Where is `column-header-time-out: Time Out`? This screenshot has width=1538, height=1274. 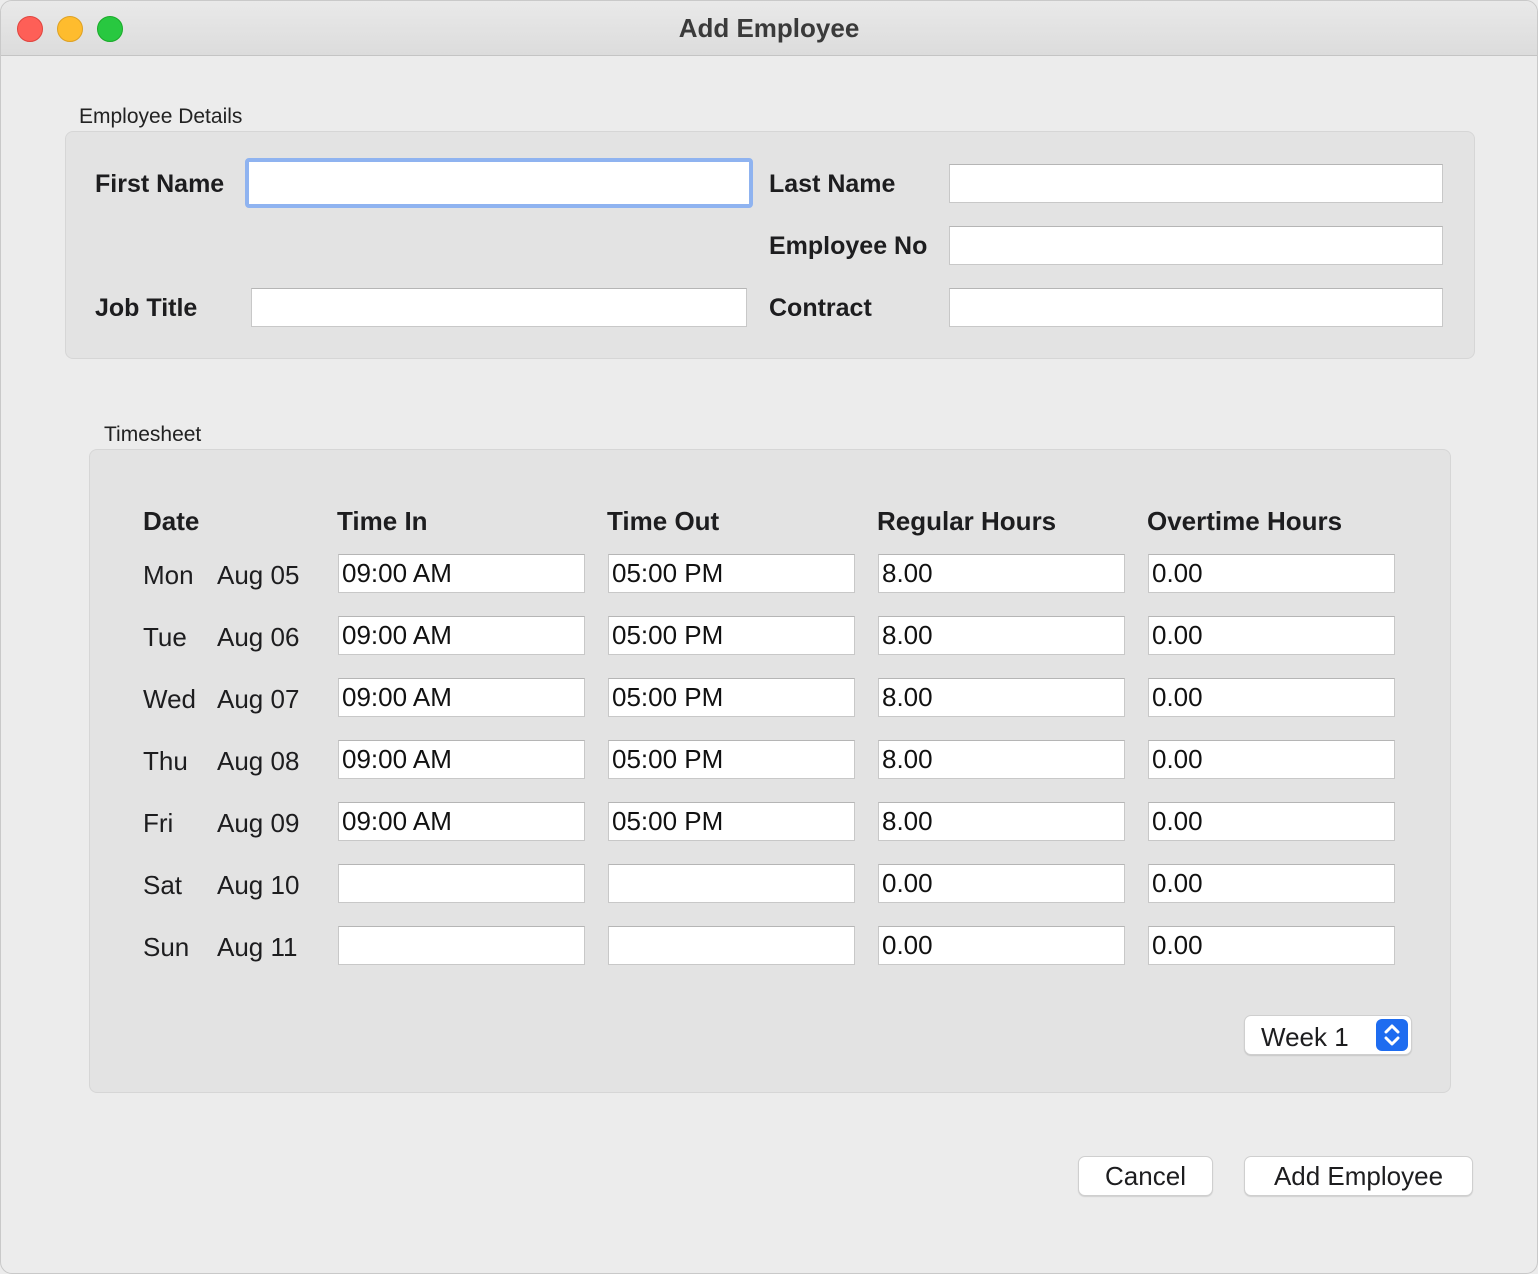
column-header-time-out: Time Out is located at coordinates (663, 521).